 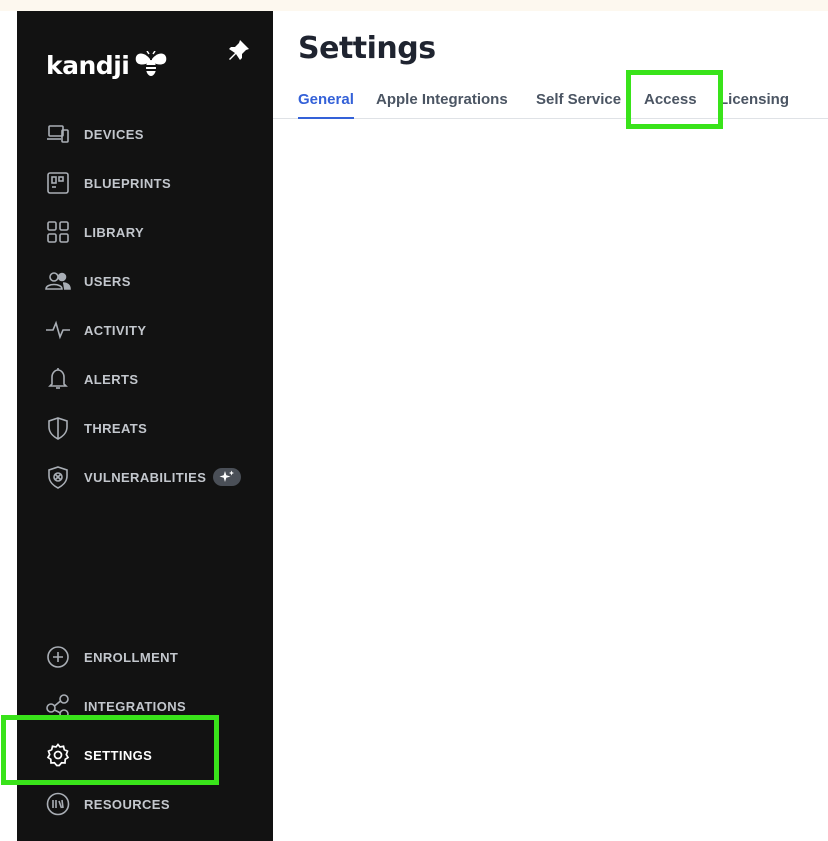 I want to click on ai-badge, so click(x=227, y=477).